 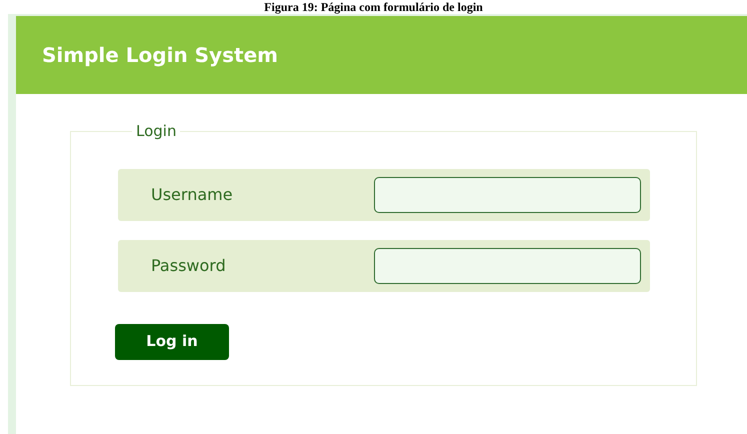 I want to click on figure-caption: Figura 19: Página com formulário de login, so click(x=373, y=7).